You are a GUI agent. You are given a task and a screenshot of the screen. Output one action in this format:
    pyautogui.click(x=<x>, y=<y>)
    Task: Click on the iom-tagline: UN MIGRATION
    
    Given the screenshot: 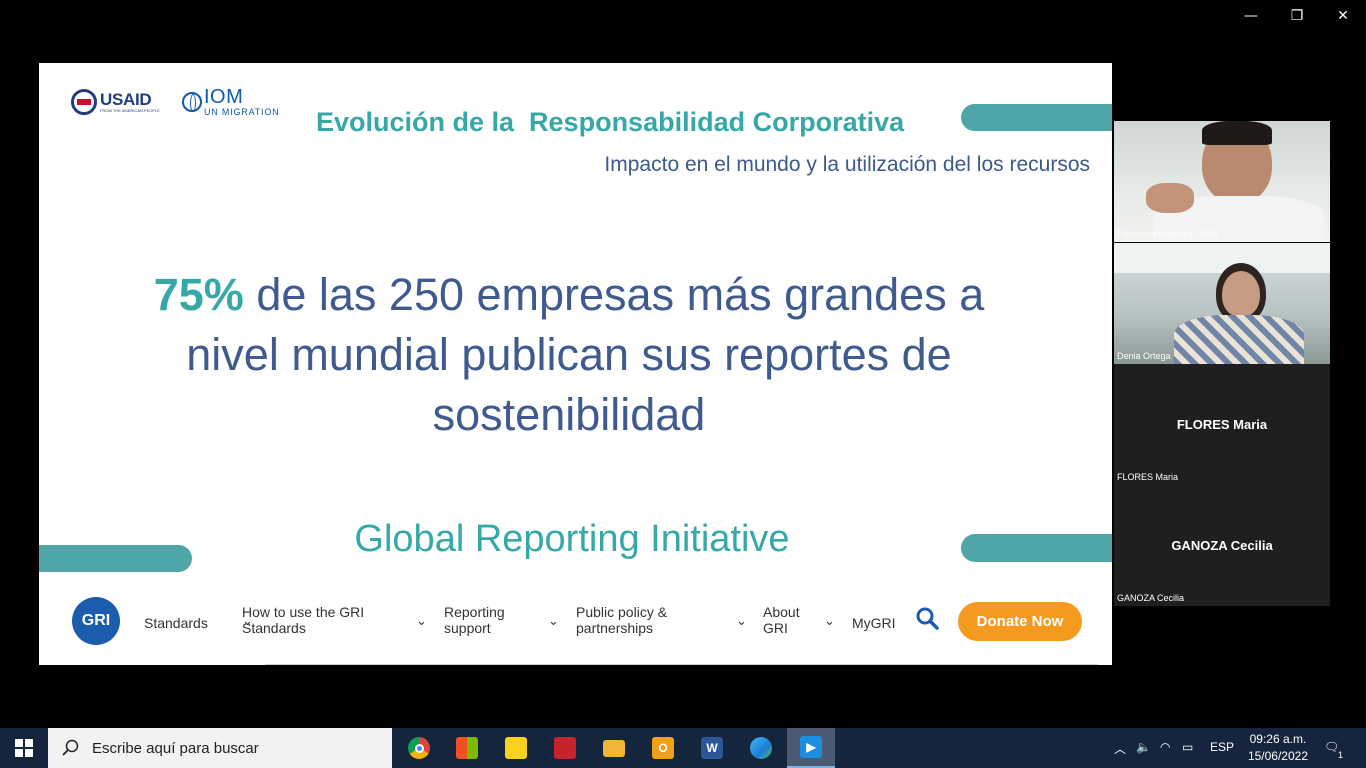 What is the action you would take?
    pyautogui.click(x=242, y=112)
    